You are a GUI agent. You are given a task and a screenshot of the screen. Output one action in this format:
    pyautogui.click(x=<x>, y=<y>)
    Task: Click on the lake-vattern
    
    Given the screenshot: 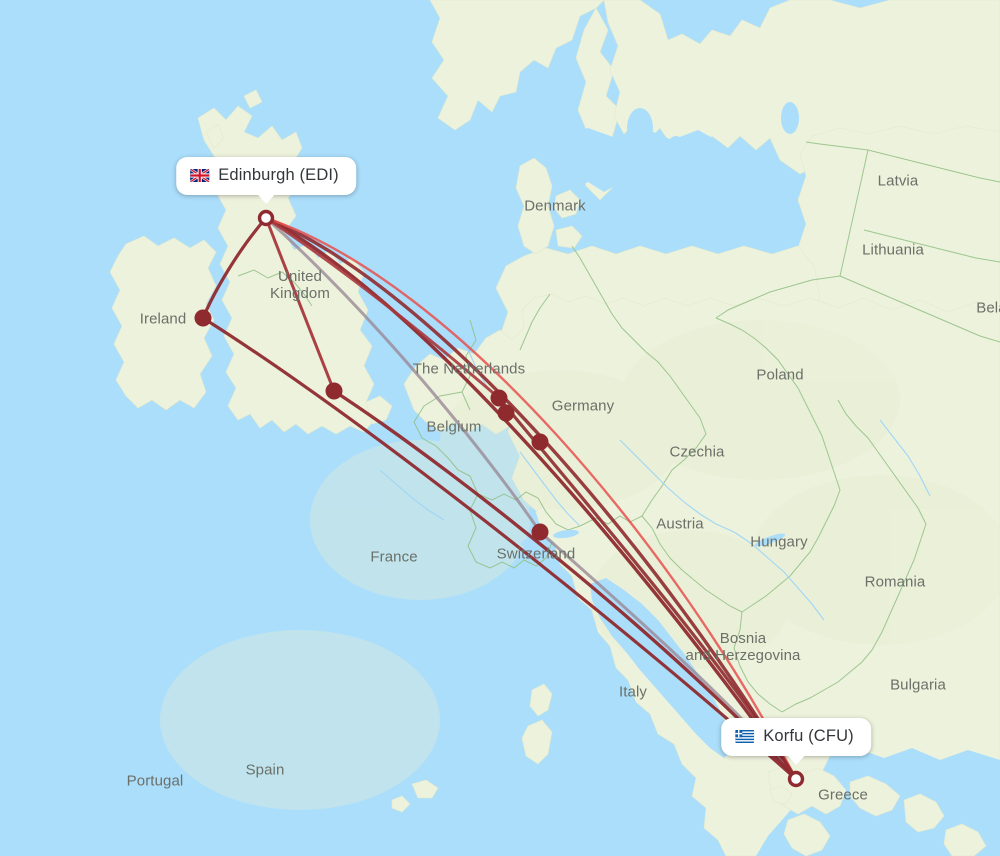 What is the action you would take?
    pyautogui.click(x=676, y=150)
    